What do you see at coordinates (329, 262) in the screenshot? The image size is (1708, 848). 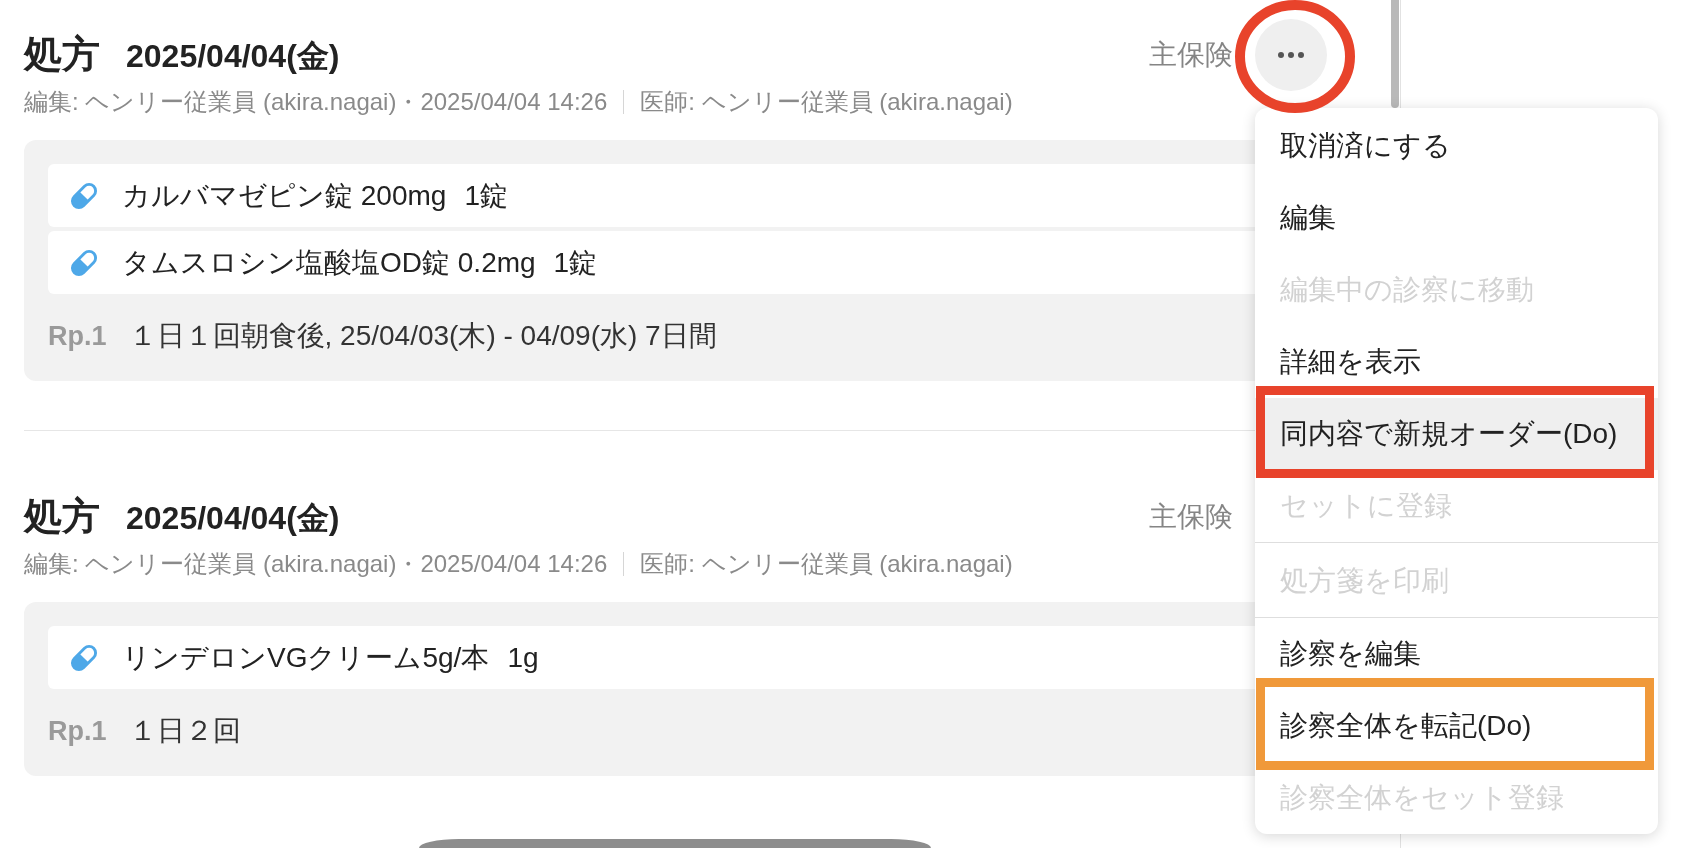 I see `medication-name: タムスロシン塩酸塩OD錠 0.2mg` at bounding box center [329, 262].